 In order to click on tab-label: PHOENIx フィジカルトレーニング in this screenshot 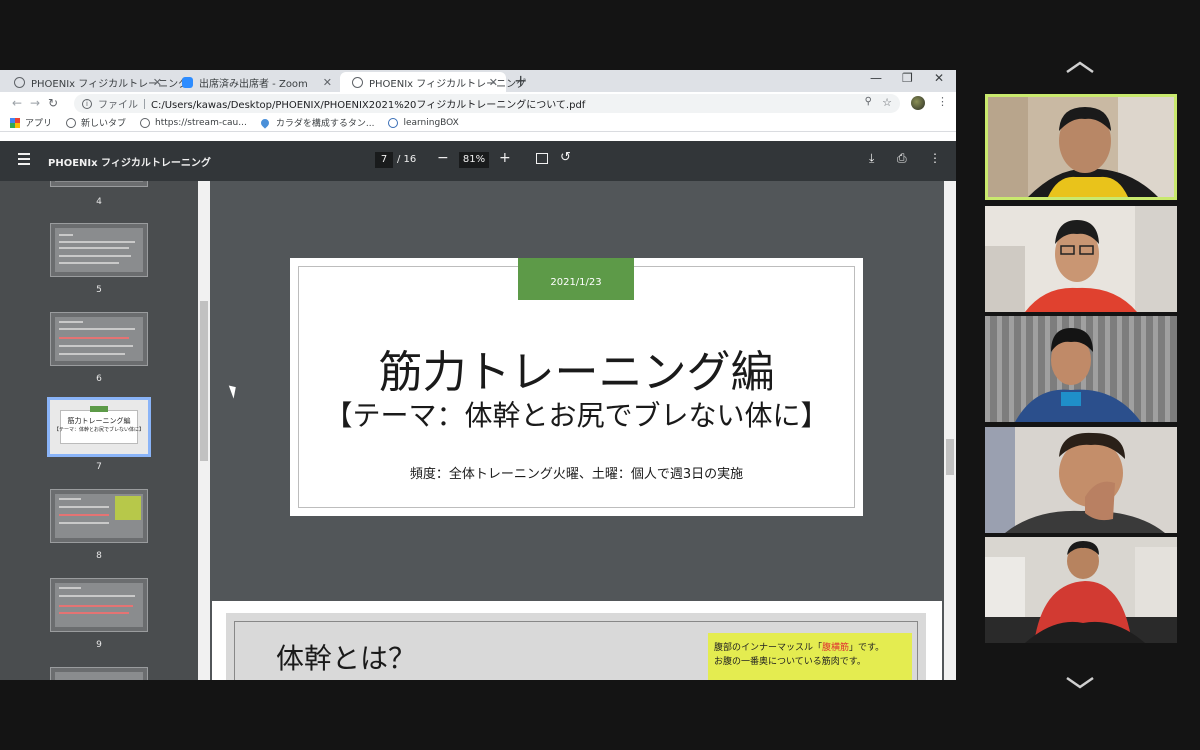, I will do `click(448, 84)`.